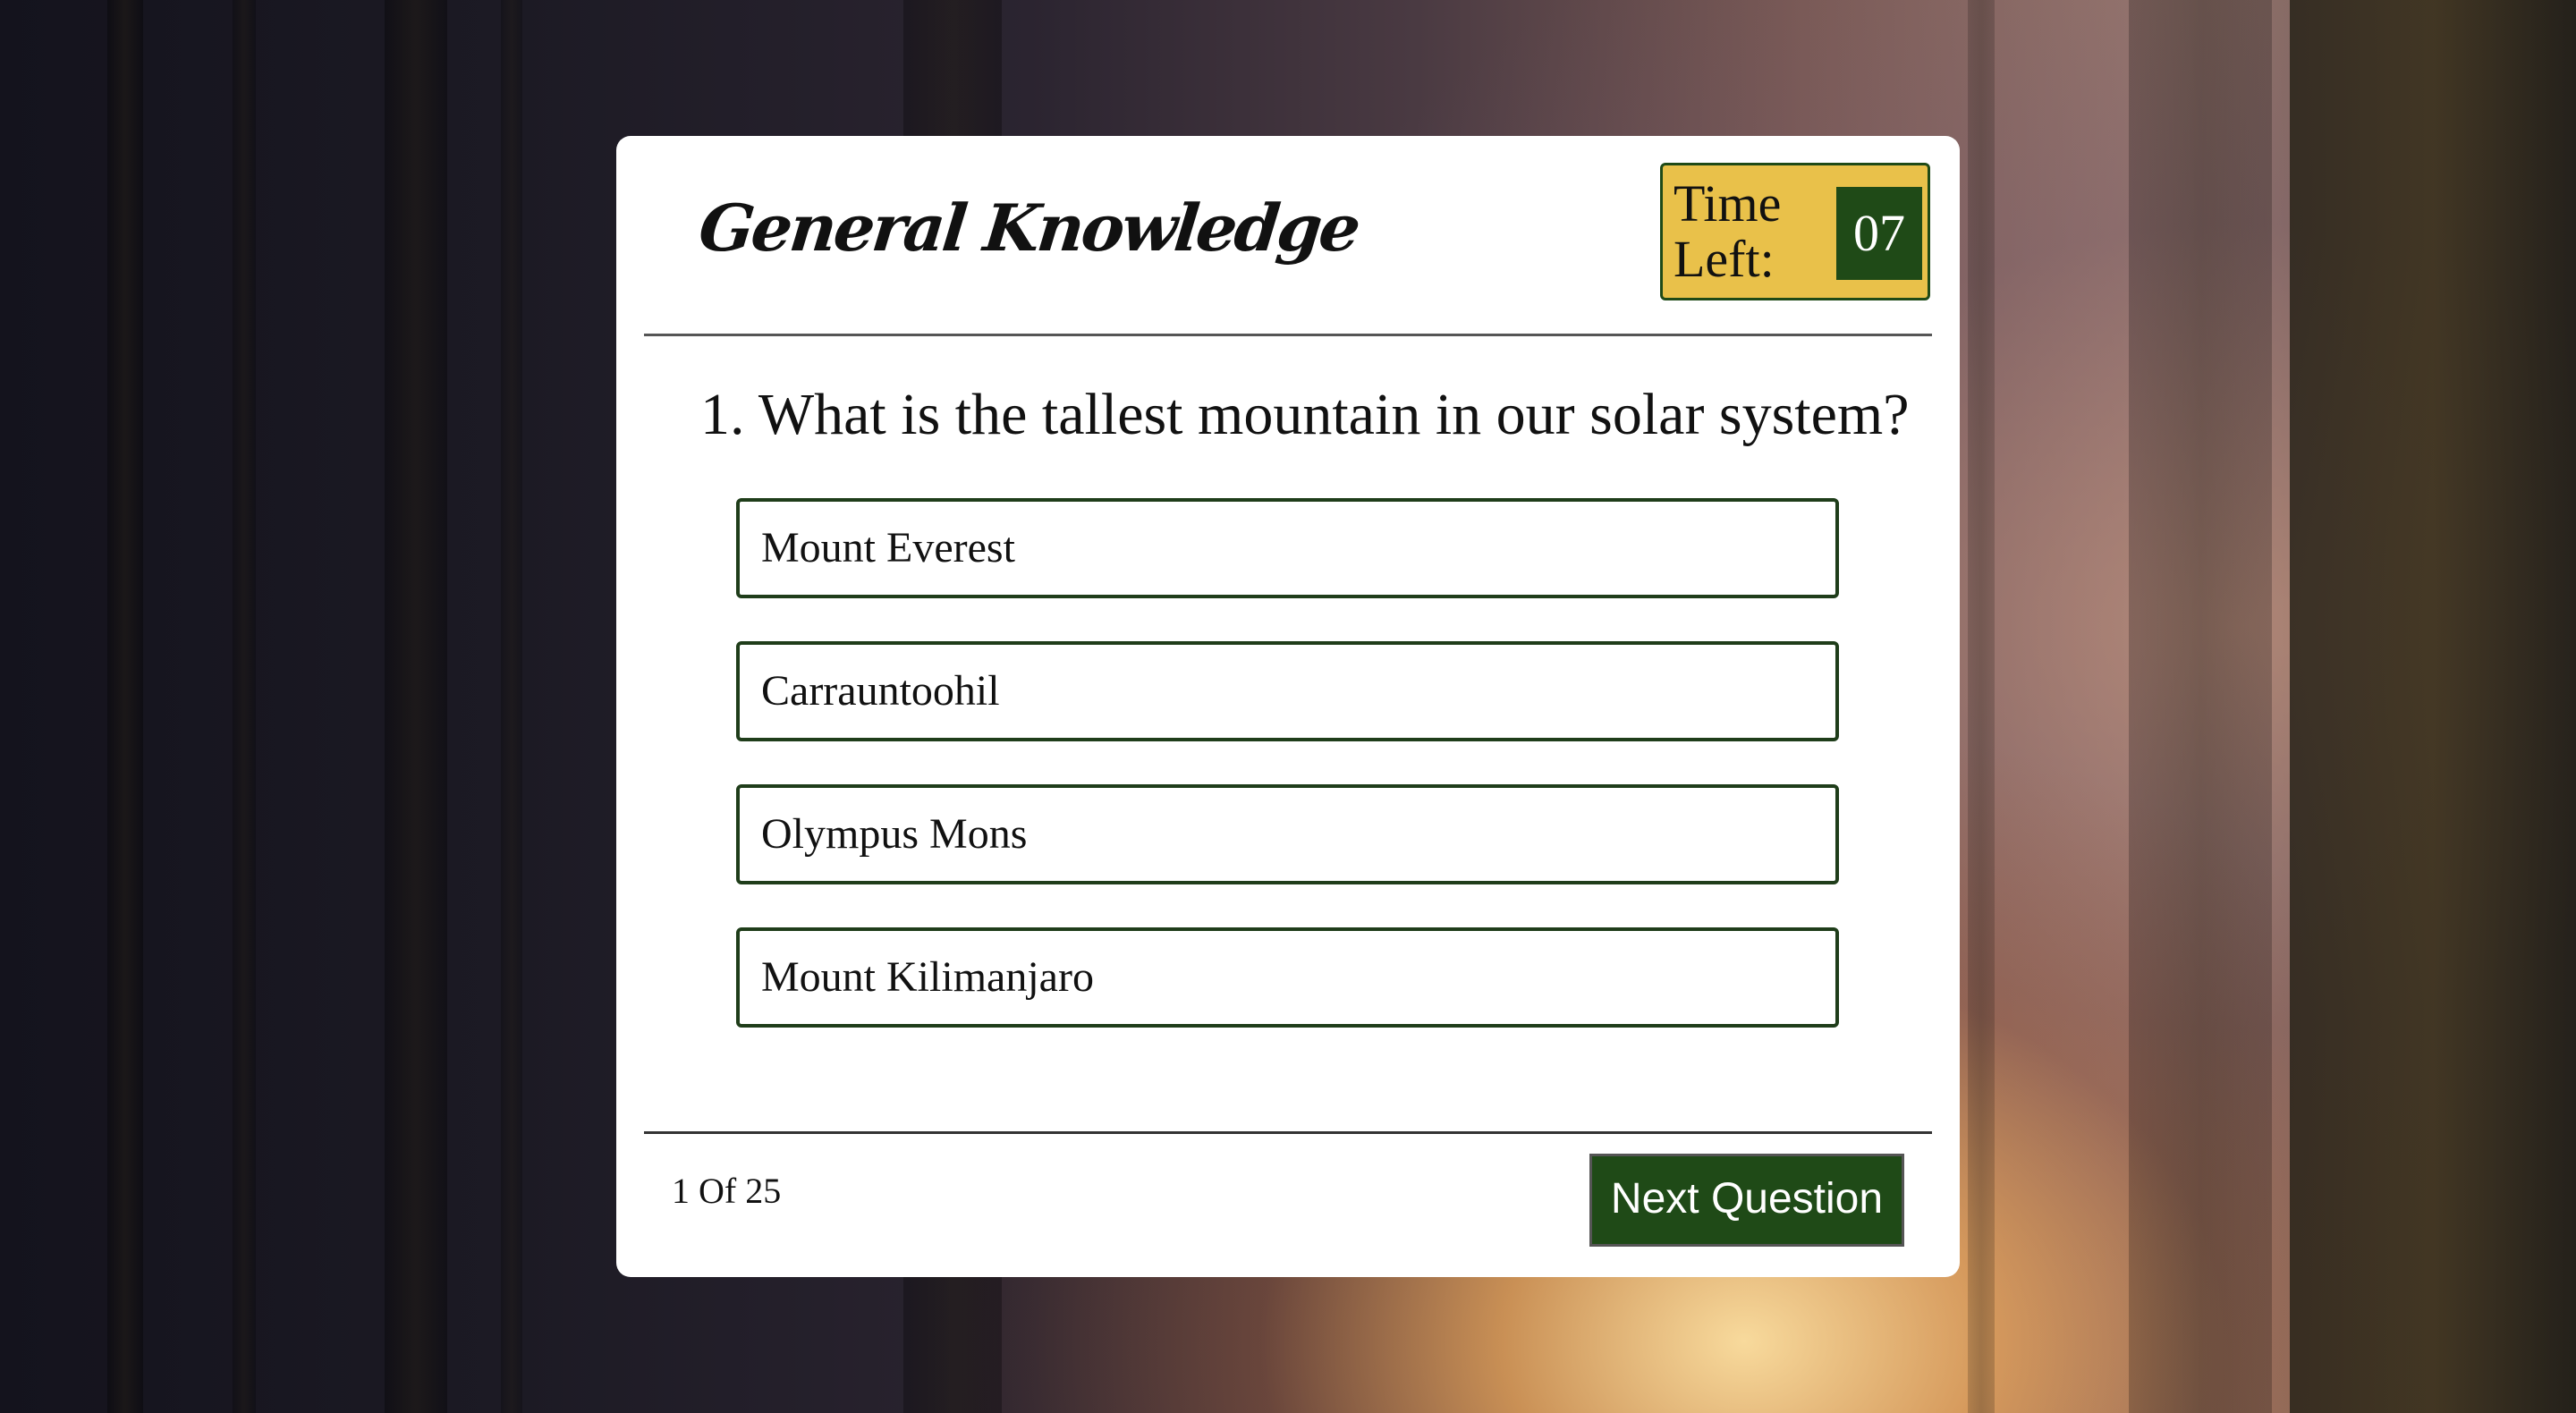  What do you see at coordinates (1746, 1200) in the screenshot?
I see `next-question-button: Next Question` at bounding box center [1746, 1200].